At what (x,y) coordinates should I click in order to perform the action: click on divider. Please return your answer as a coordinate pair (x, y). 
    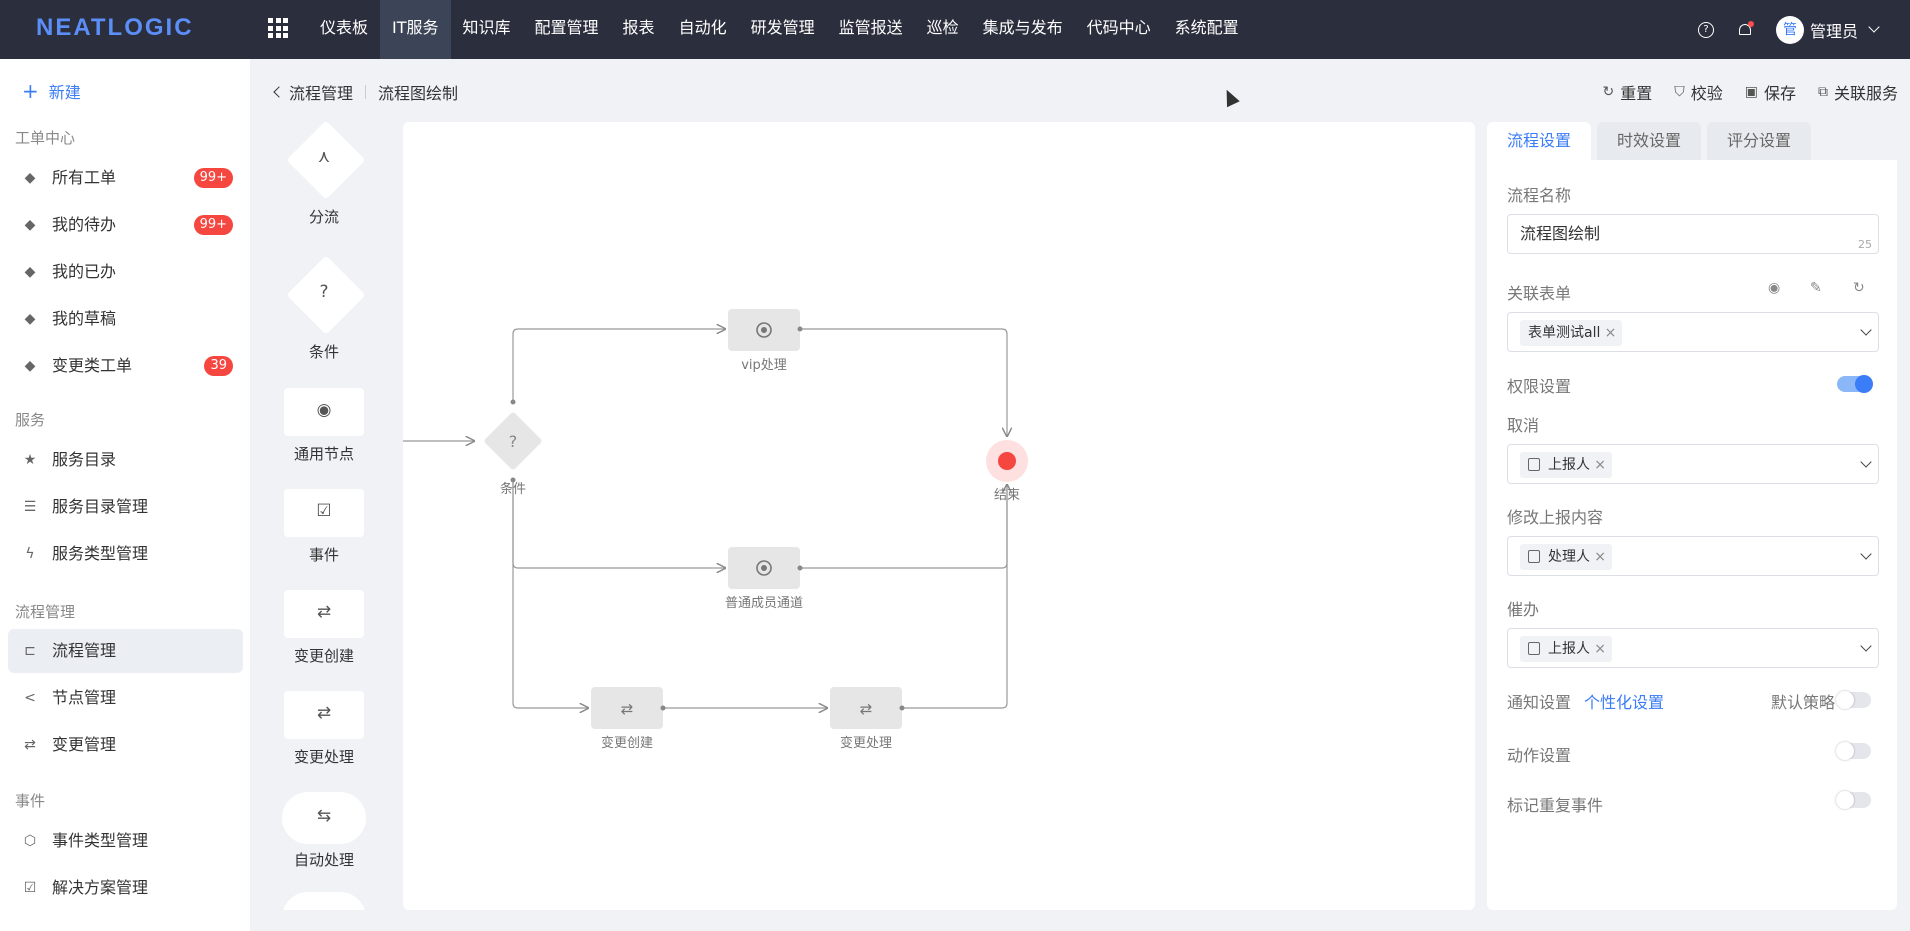
    Looking at the image, I should click on (366, 92).